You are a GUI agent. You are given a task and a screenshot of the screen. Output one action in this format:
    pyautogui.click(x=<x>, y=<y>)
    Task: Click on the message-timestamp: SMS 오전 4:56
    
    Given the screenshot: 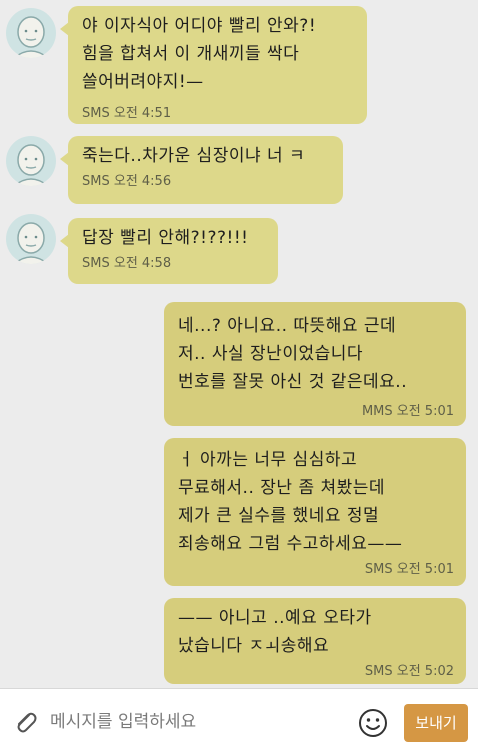 What is the action you would take?
    pyautogui.click(x=127, y=181)
    